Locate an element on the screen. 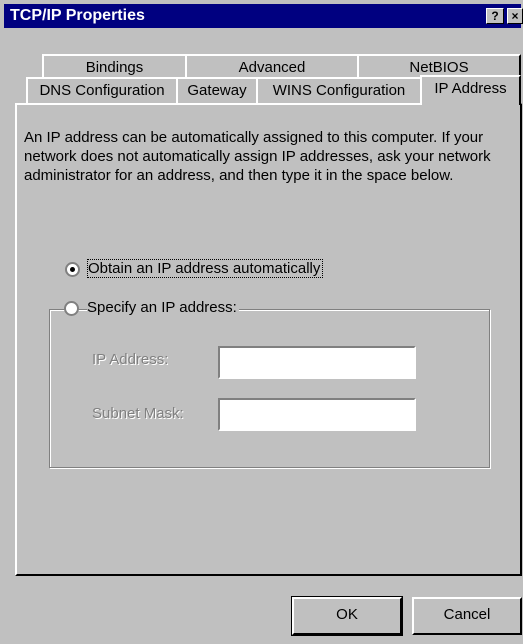 The width and height of the screenshot is (523, 644). tab-label: Advanced is located at coordinates (272, 67).